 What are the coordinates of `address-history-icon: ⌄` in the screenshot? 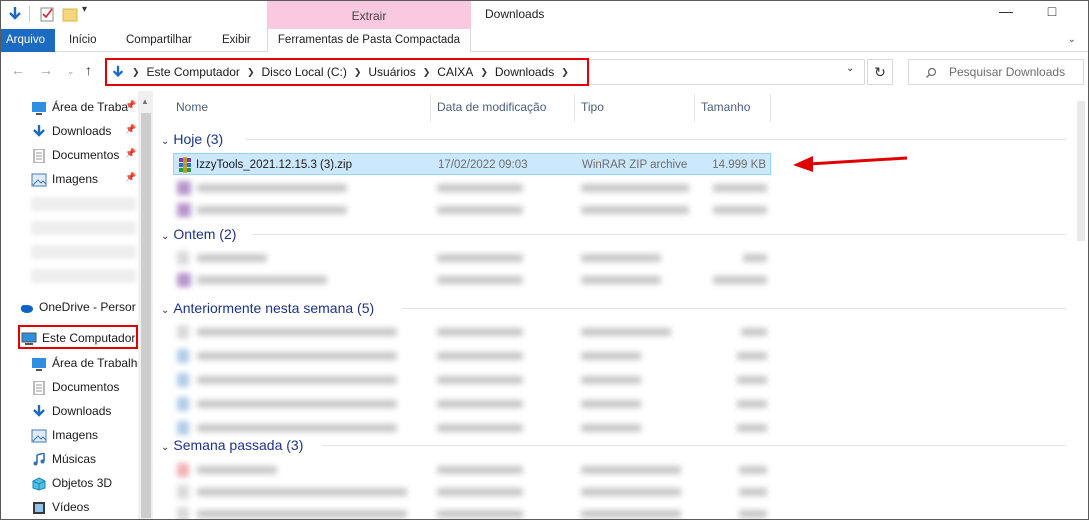 It's located at (850, 68).